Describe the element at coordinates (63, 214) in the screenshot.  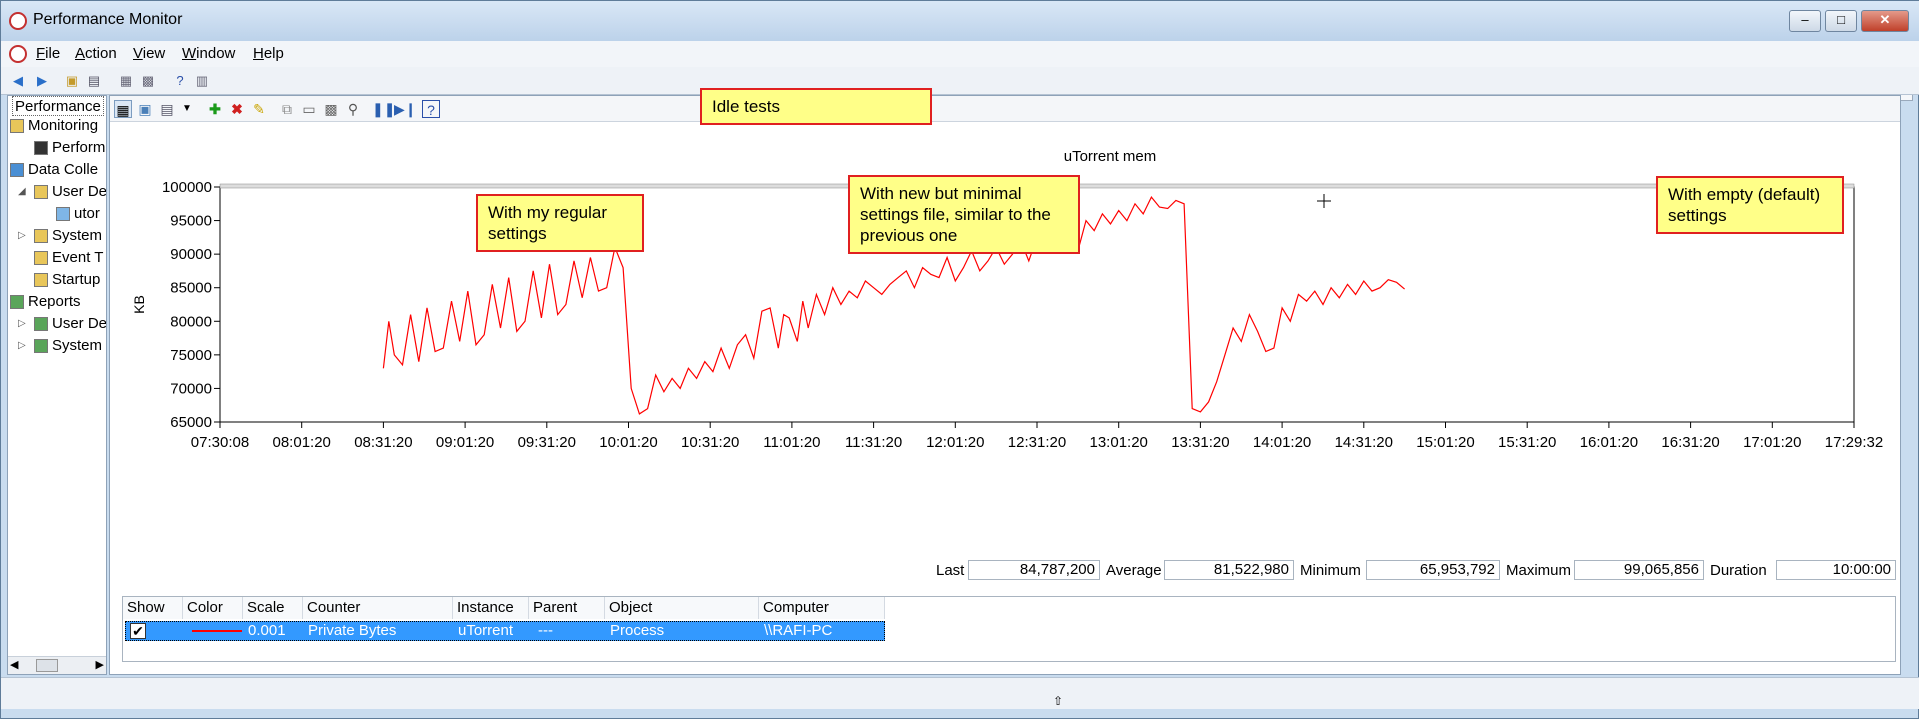
I see `collector-set-icon` at that location.